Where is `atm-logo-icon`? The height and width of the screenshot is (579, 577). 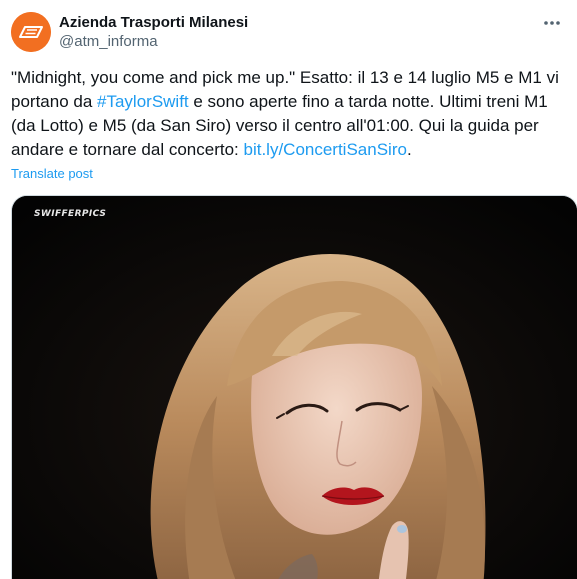 atm-logo-icon is located at coordinates (31, 32).